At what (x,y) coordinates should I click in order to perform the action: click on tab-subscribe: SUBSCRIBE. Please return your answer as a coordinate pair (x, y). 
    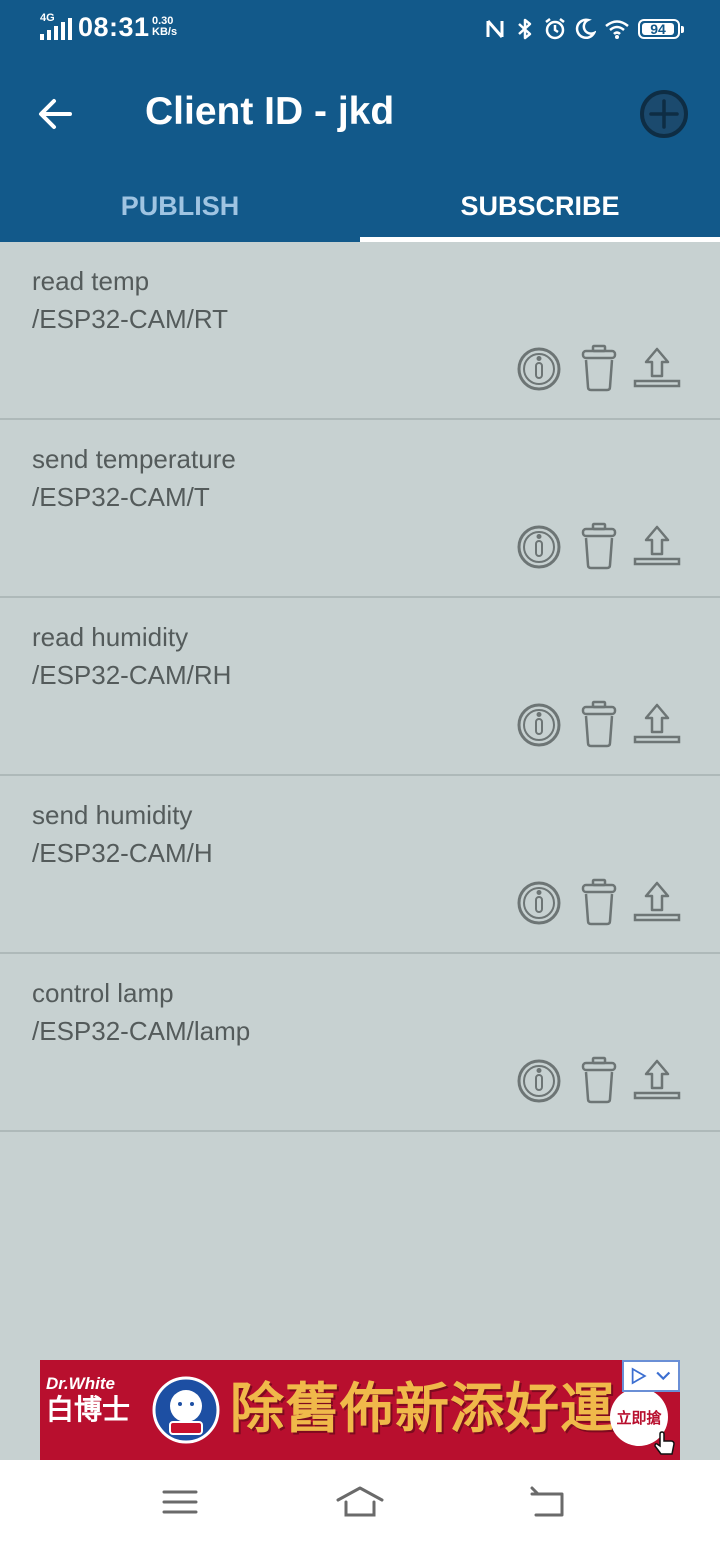
    Looking at the image, I should click on (540, 206).